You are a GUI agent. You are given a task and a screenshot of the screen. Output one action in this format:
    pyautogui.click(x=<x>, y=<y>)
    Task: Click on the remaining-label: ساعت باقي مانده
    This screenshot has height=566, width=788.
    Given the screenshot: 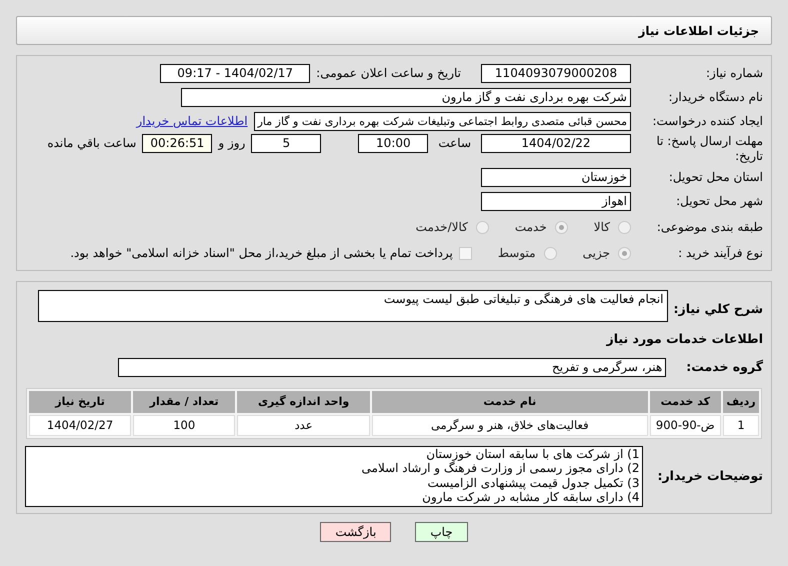 What is the action you would take?
    pyautogui.click(x=91, y=143)
    